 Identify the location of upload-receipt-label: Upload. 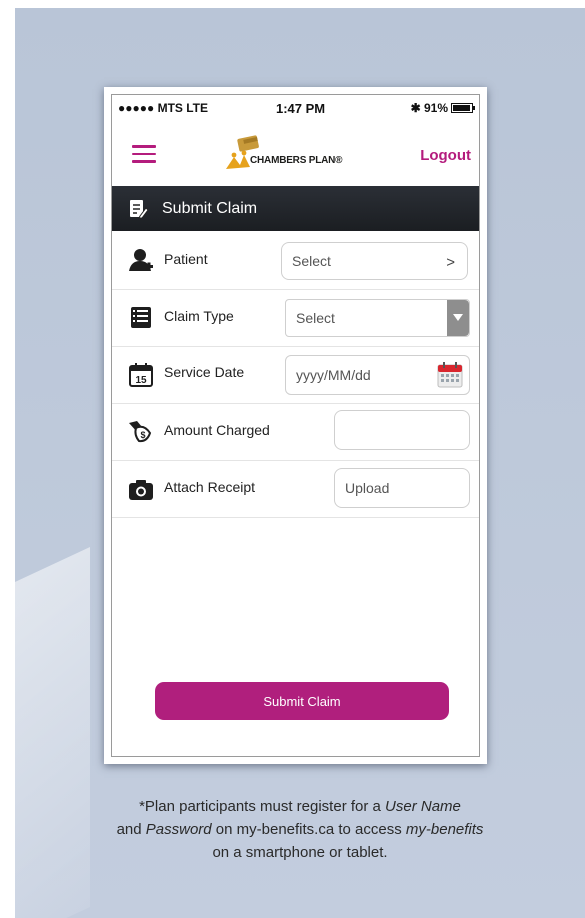
(367, 488).